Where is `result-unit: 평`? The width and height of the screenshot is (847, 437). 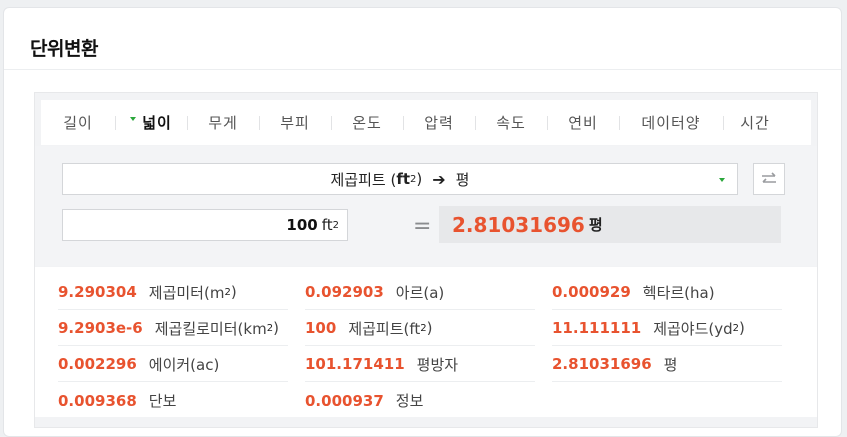
result-unit: 평 is located at coordinates (595, 225).